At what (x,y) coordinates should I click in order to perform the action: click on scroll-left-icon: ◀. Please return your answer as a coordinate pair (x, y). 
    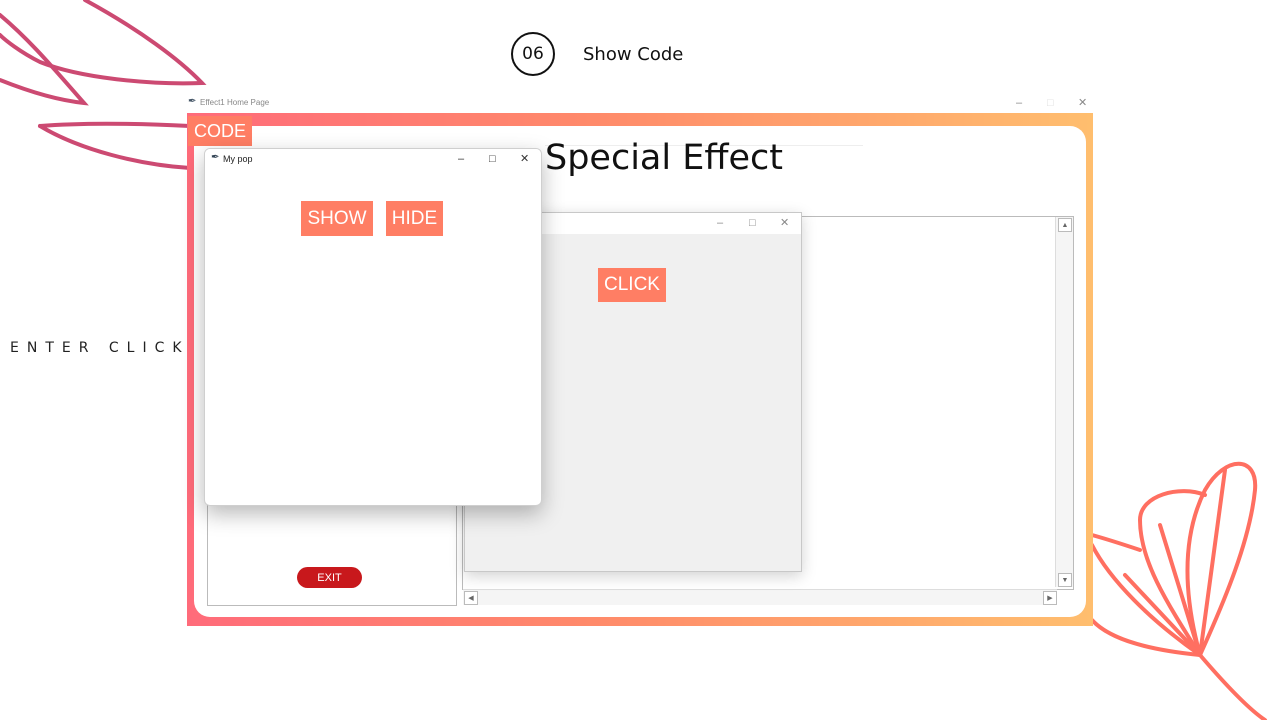
    Looking at the image, I should click on (471, 598).